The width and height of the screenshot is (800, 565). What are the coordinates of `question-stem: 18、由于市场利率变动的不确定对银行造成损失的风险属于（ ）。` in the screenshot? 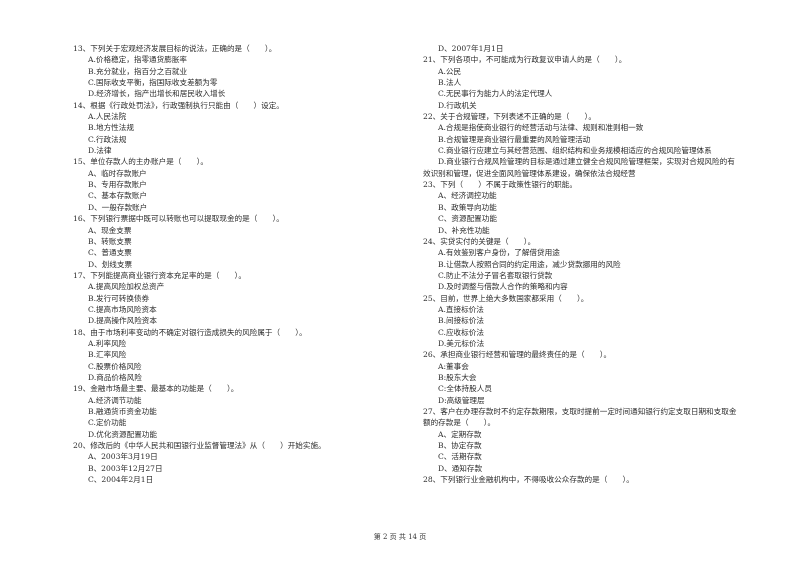 It's located at (190, 332).